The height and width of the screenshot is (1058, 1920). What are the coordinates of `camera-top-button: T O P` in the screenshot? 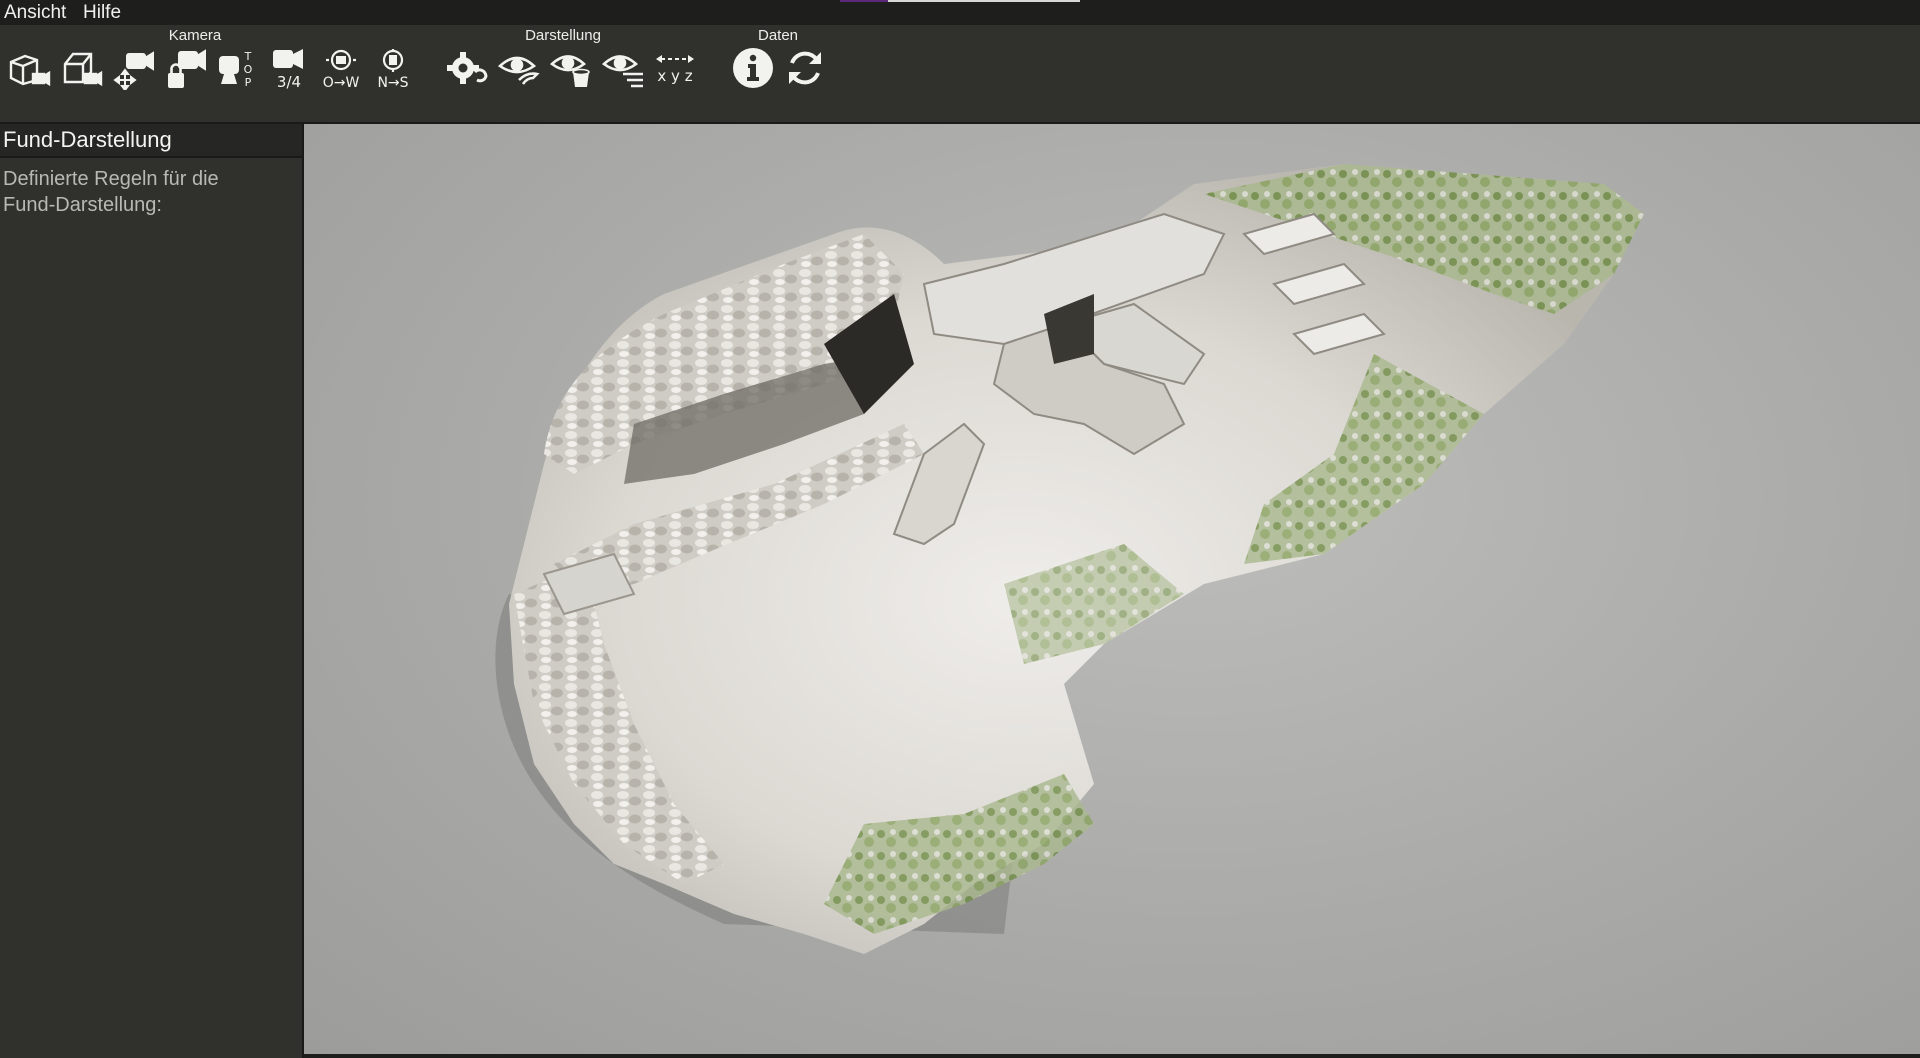 It's located at (237, 68).